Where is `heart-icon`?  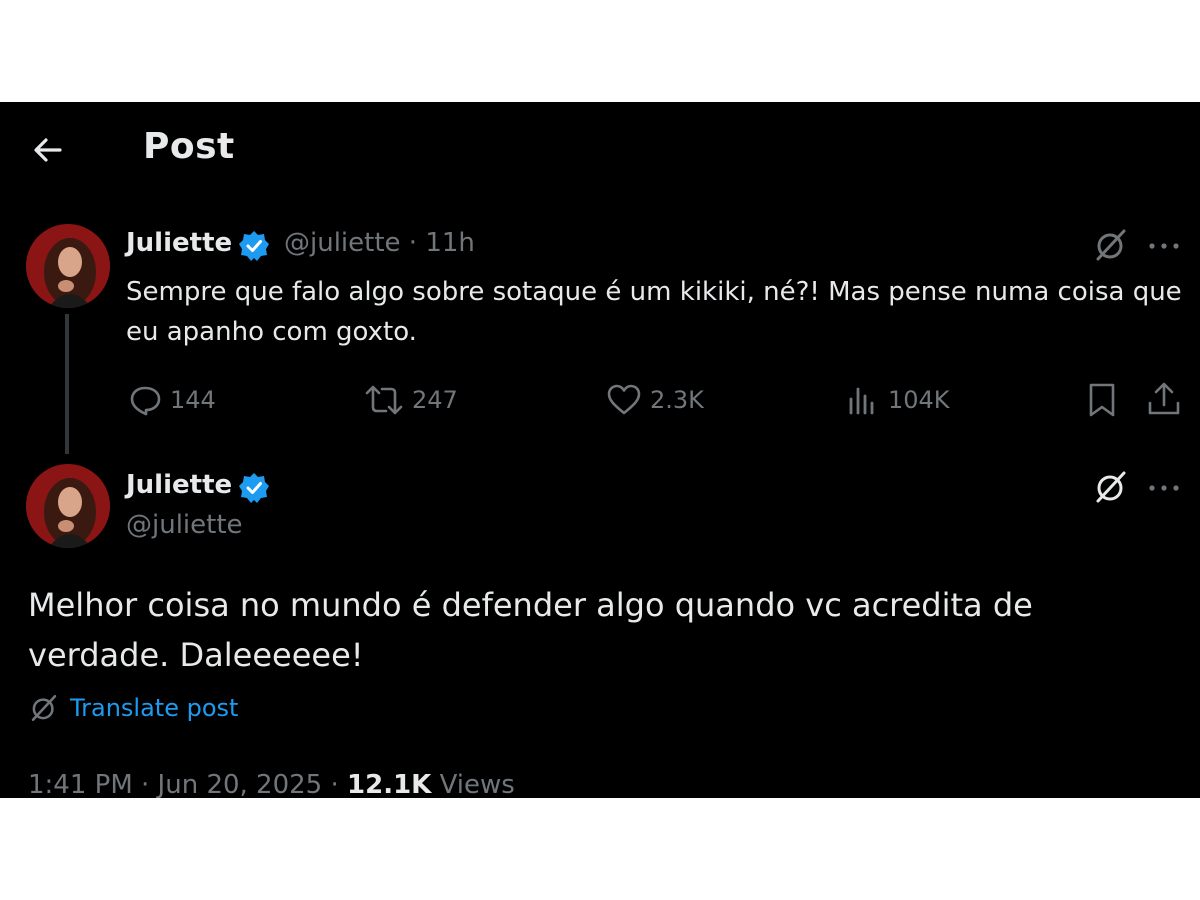
heart-icon is located at coordinates (624, 399).